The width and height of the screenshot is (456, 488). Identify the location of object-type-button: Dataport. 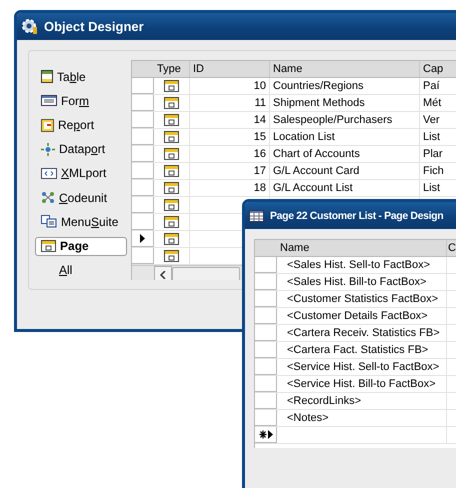
(81, 149).